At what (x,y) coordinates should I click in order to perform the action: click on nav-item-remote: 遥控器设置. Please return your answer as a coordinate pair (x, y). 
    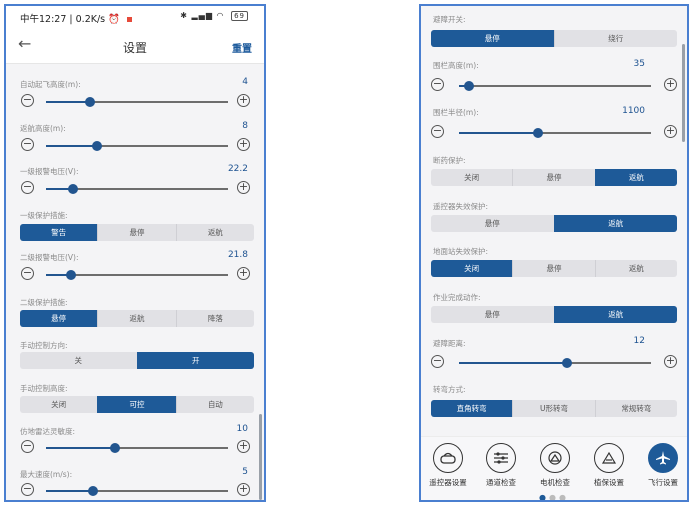
    Looking at the image, I should click on (448, 465).